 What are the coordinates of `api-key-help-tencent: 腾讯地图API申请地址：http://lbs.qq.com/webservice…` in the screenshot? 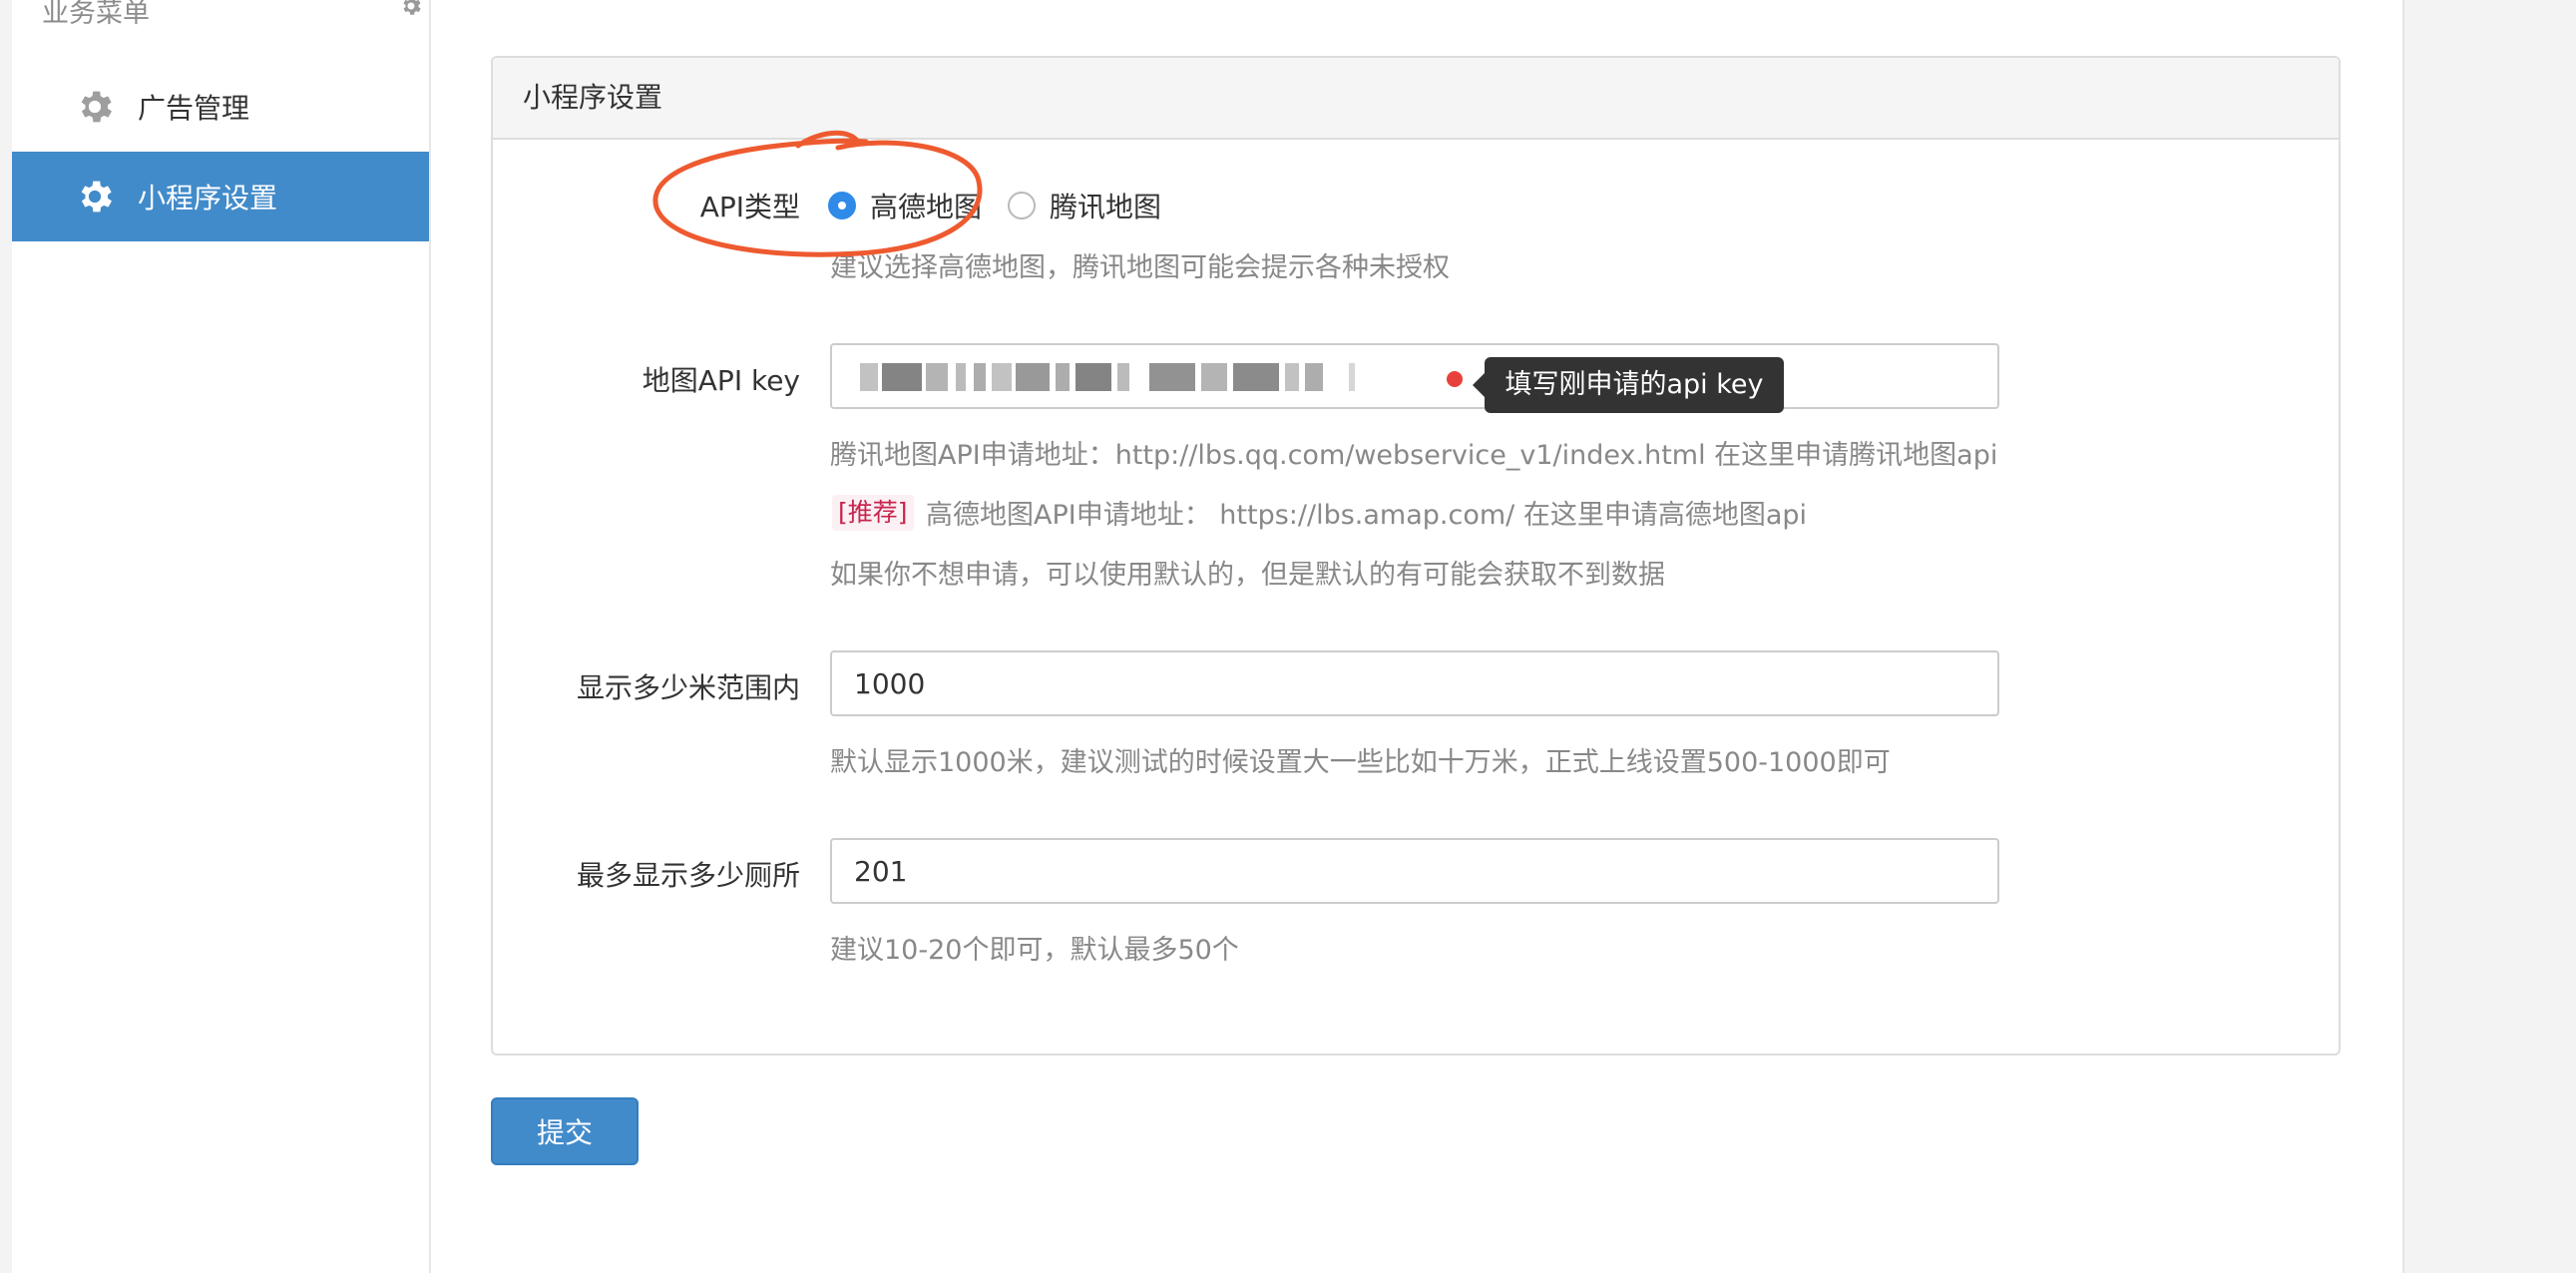 It's located at (1414, 455).